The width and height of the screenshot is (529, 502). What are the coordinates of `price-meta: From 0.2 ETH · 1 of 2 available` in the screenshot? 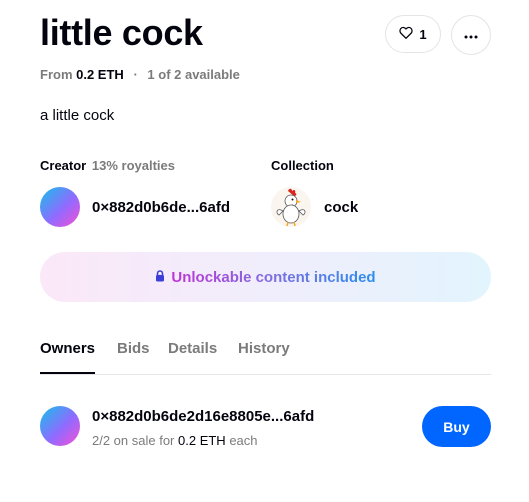 It's located at (140, 74).